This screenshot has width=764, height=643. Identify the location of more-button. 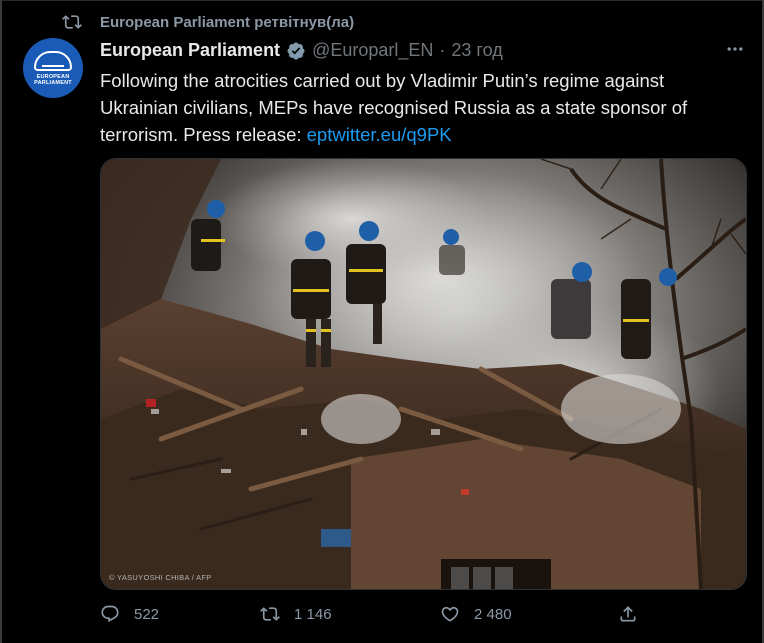
(735, 51).